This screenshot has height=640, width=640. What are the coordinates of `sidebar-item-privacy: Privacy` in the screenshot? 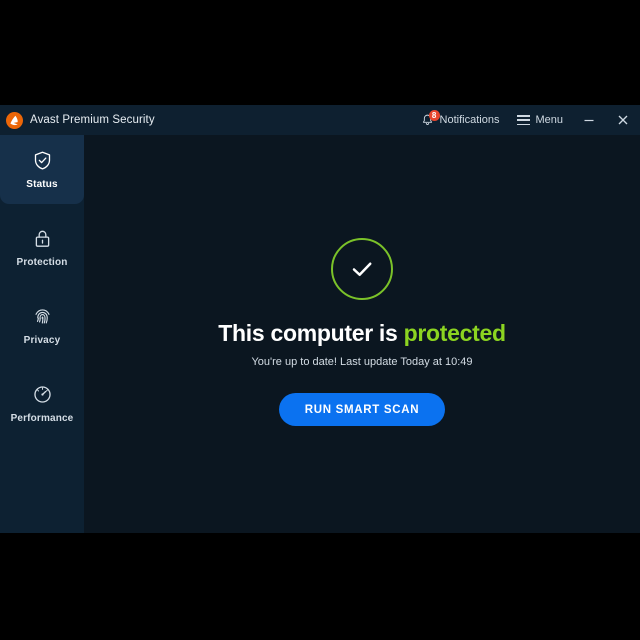 It's located at (42, 325).